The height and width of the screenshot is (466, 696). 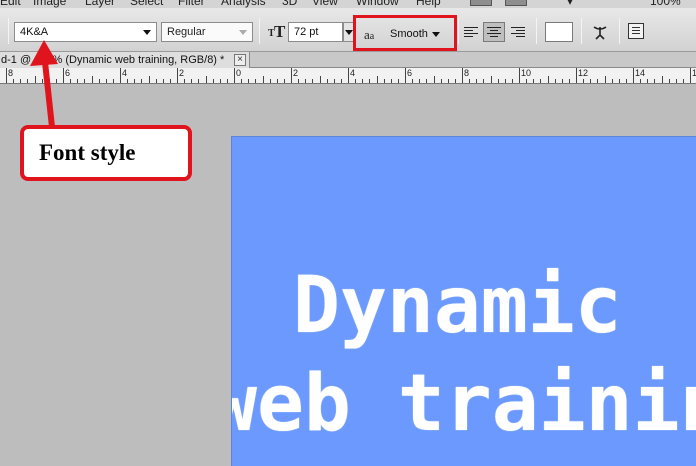 I want to click on annotation-label: Font style, so click(x=87, y=152).